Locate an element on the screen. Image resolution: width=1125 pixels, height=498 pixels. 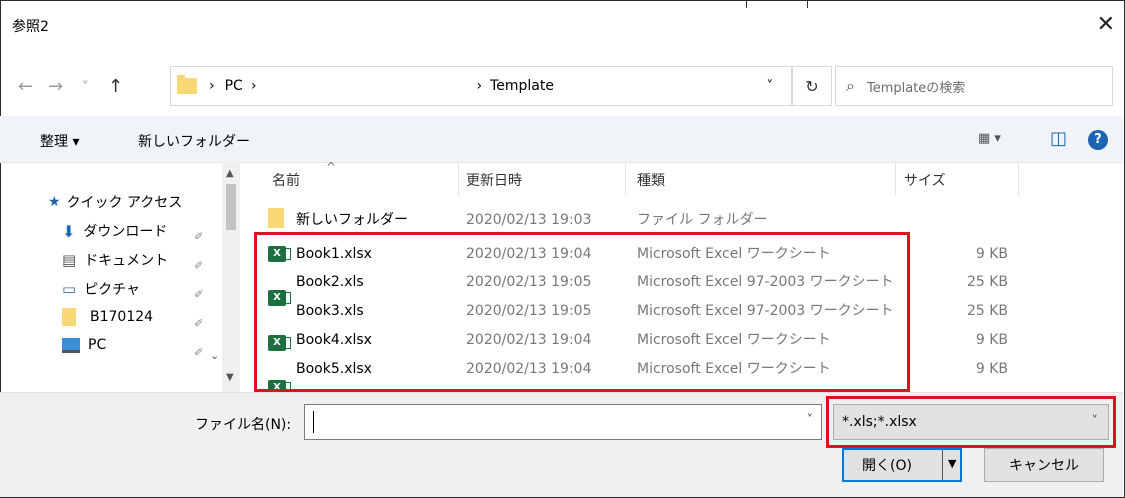
sidebar-item-pictures: ▭ ピクチャ is located at coordinates (101, 289).